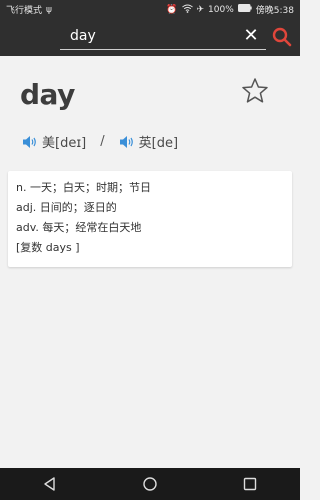 The height and width of the screenshot is (500, 320). I want to click on search-field: ✕, so click(163, 36).